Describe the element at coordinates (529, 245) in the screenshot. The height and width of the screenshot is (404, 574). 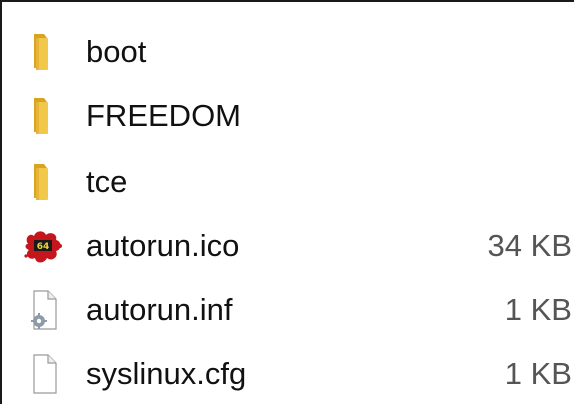
I see `file-size: 34 KB` at that location.